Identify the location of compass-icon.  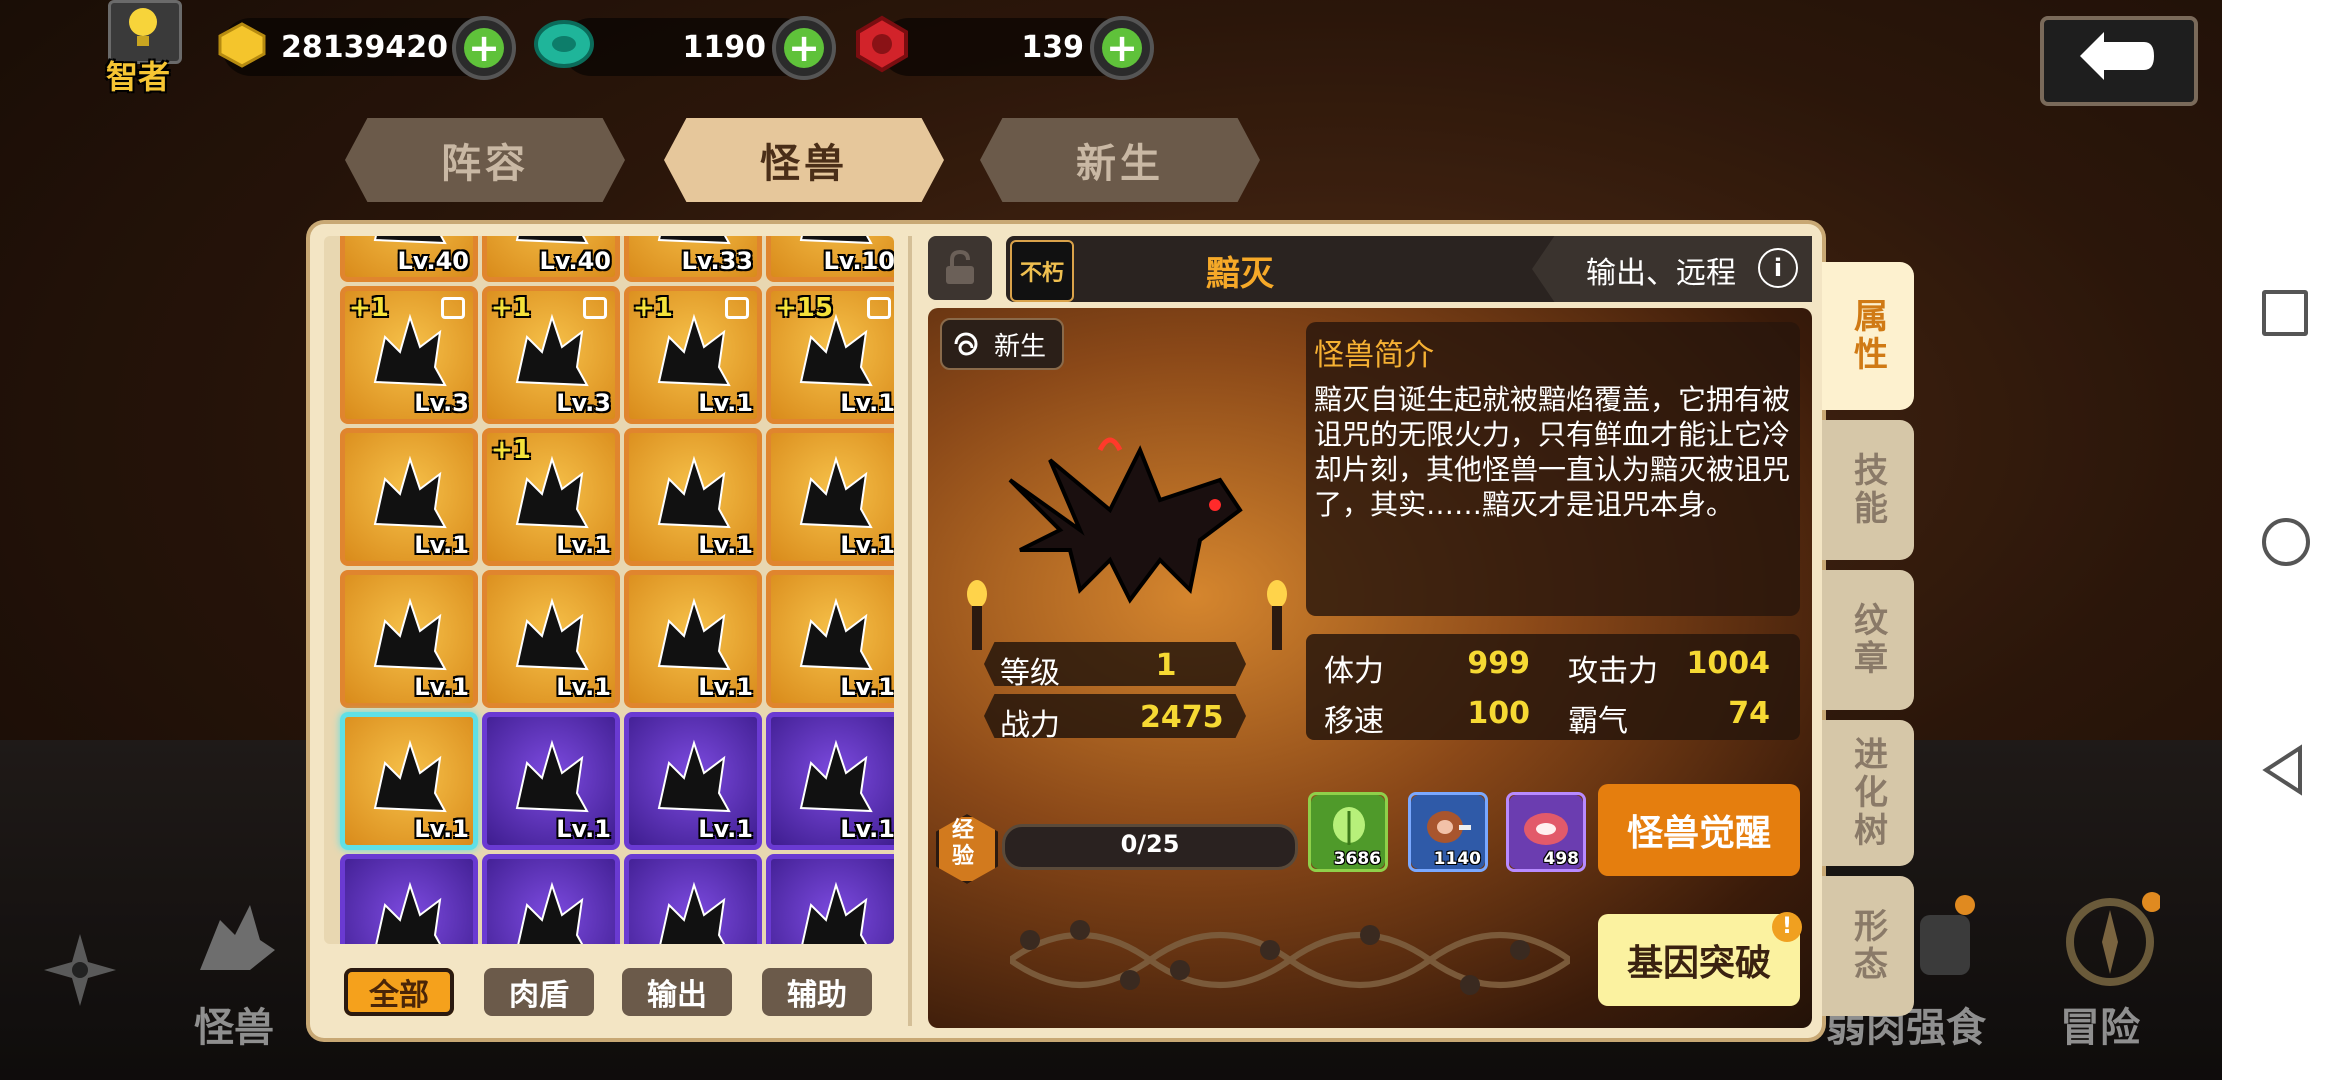
(2111, 940).